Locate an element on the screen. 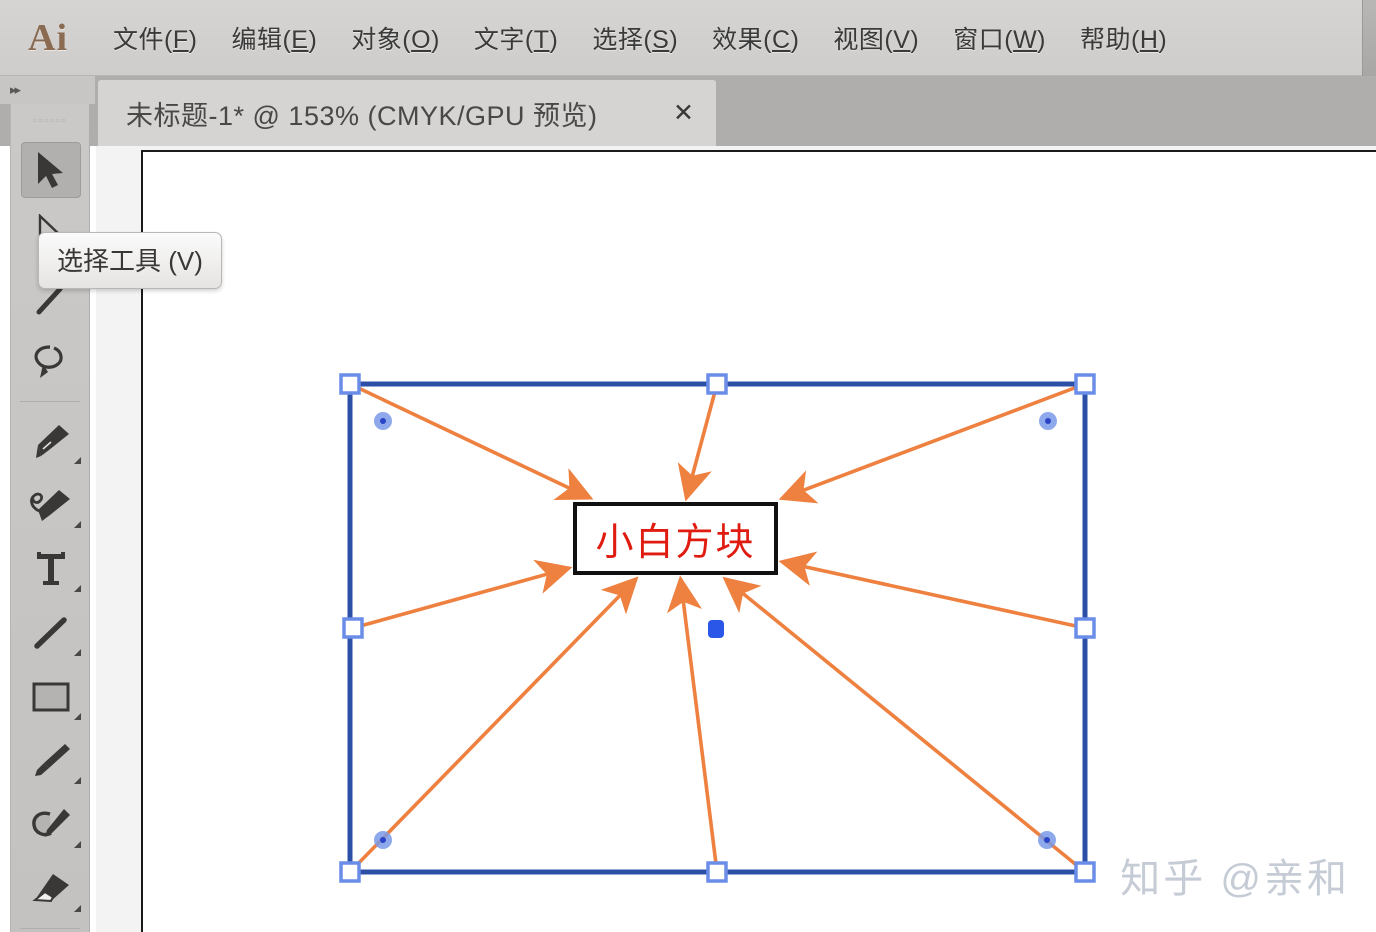  menu-item-label: 效果(C) is located at coordinates (756, 39).